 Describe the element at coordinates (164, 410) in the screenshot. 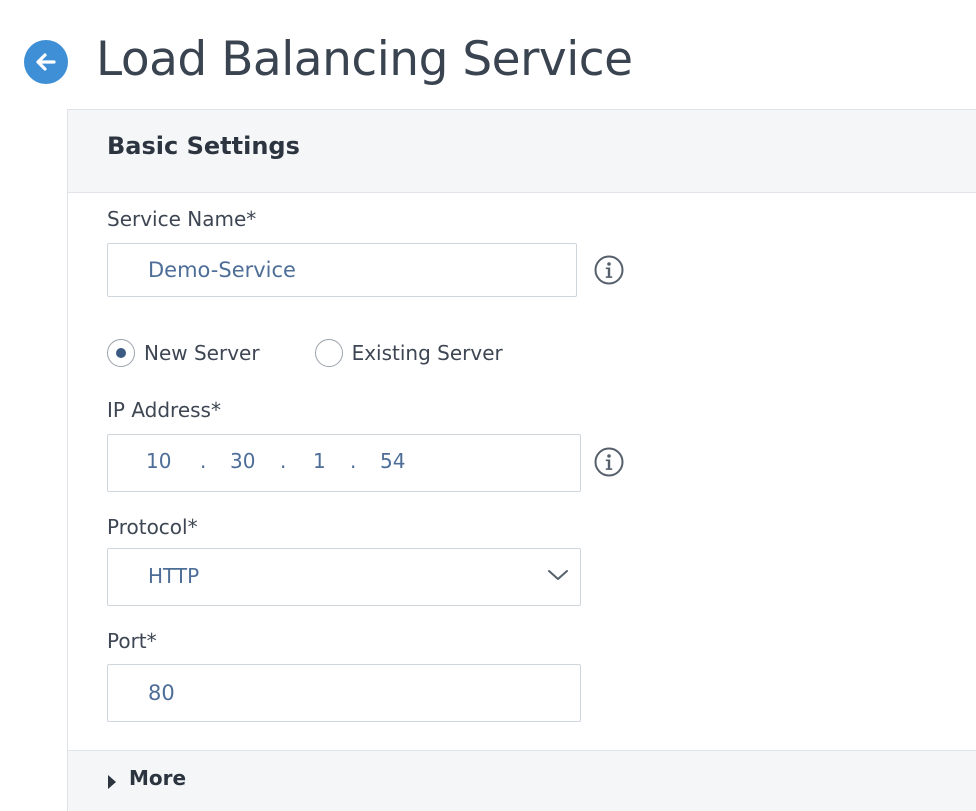

I see `ip-address-label: IP Address*` at that location.